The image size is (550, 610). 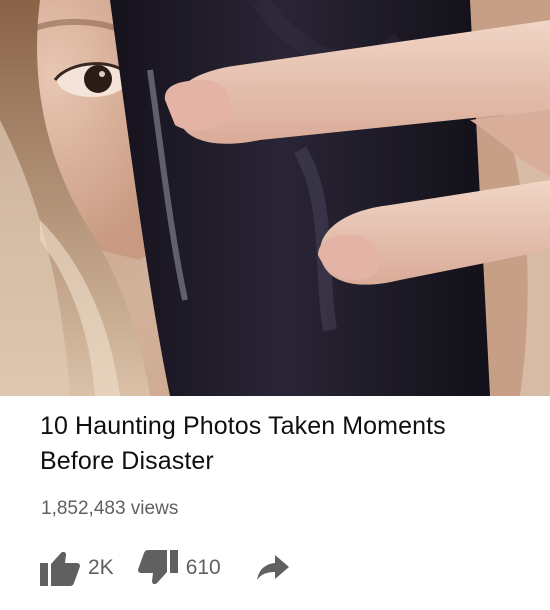 What do you see at coordinates (101, 567) in the screenshot?
I see `like-count: 2K` at bounding box center [101, 567].